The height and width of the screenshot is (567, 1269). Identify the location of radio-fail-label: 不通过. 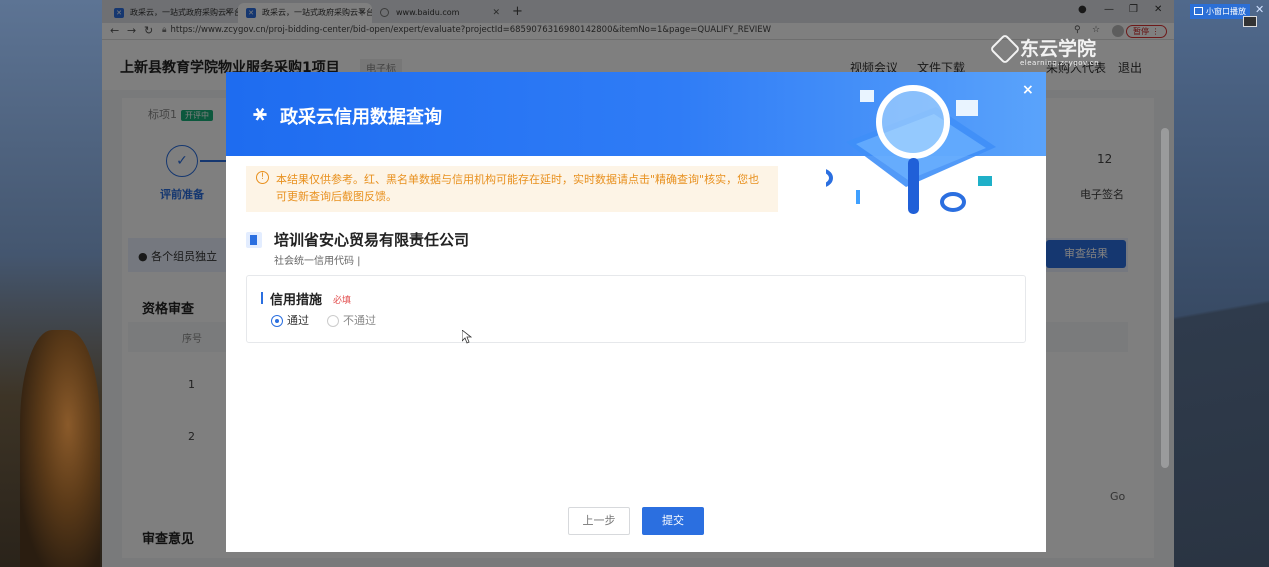
(359, 320).